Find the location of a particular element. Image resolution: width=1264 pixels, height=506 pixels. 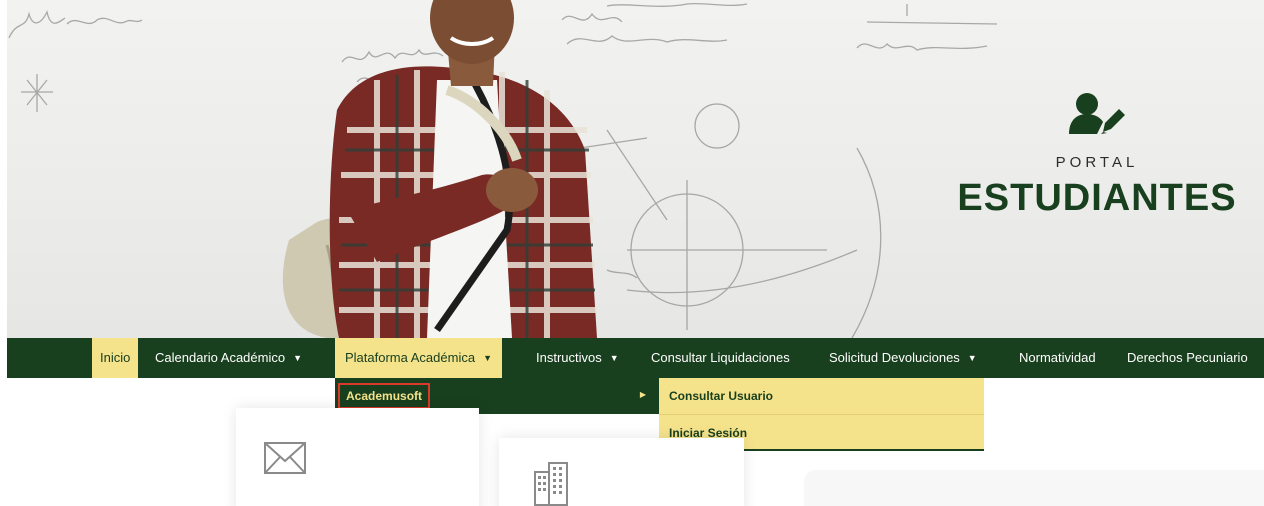

building-icon is located at coordinates (551, 484).